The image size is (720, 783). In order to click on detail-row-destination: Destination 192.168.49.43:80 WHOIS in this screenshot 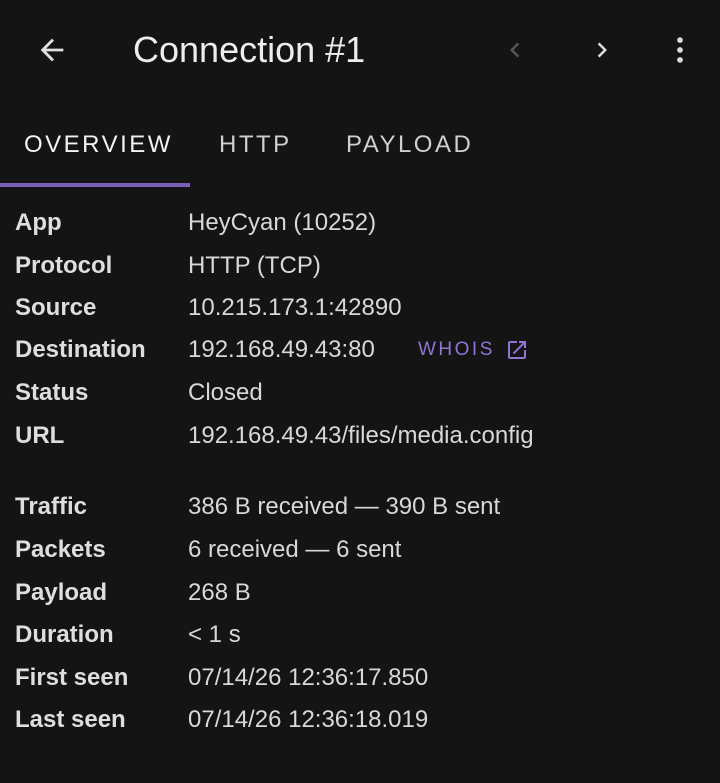, I will do `click(360, 350)`.